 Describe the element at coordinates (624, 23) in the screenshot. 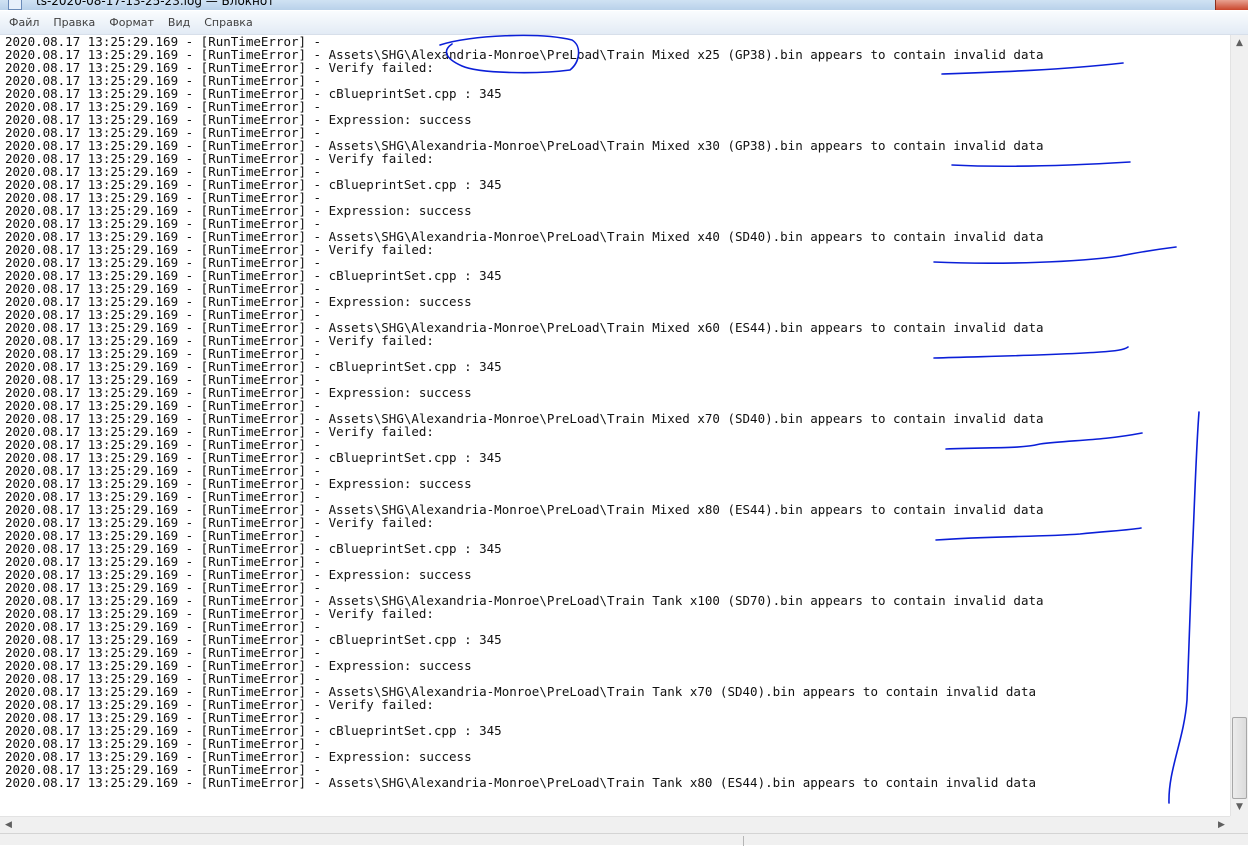

I see `menu-bar: Файл Правка Формат Вид Справка` at that location.